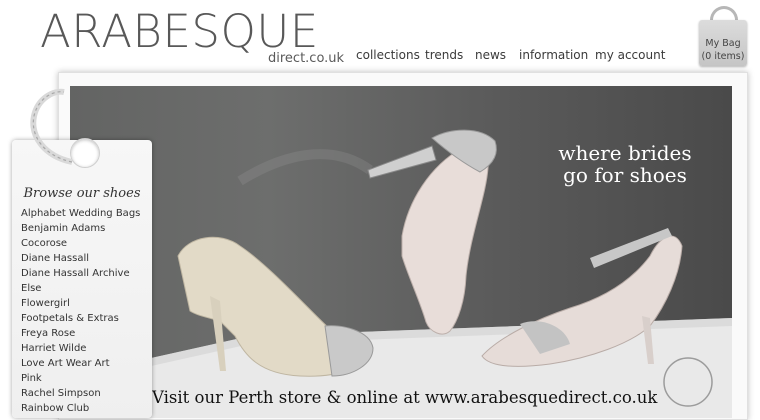  What do you see at coordinates (51, 126) in the screenshot?
I see `rope-icon` at bounding box center [51, 126].